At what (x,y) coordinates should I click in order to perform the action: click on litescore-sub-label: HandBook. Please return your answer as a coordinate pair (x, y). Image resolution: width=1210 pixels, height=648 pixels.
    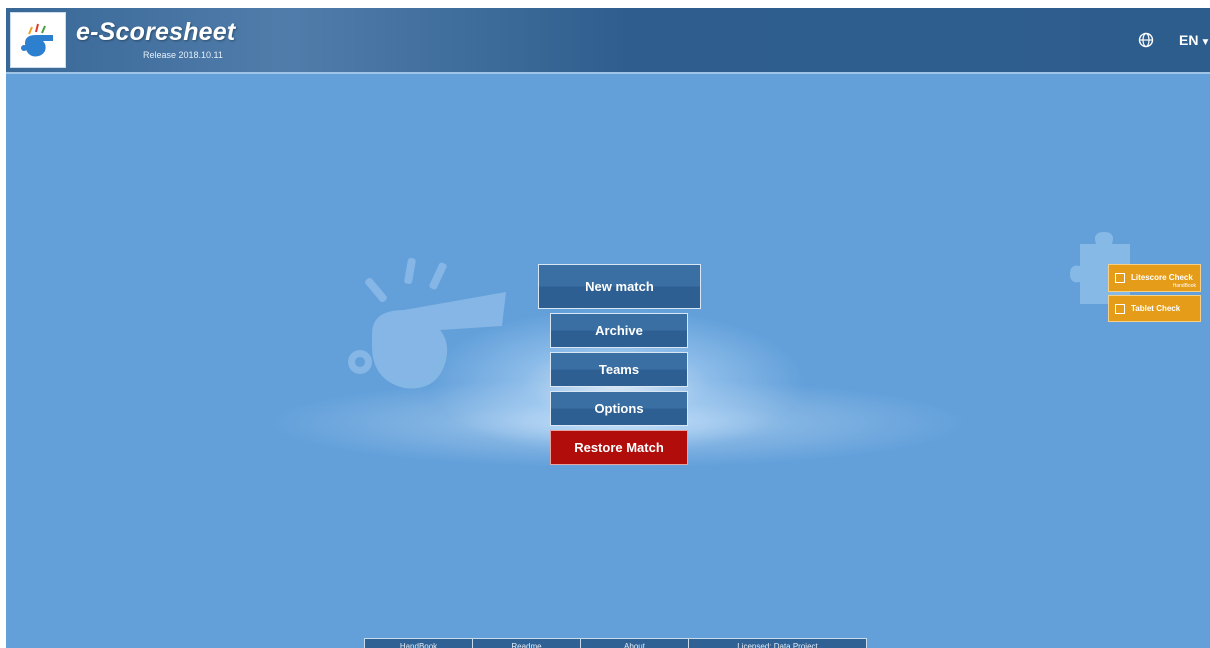
    Looking at the image, I should click on (1184, 286).